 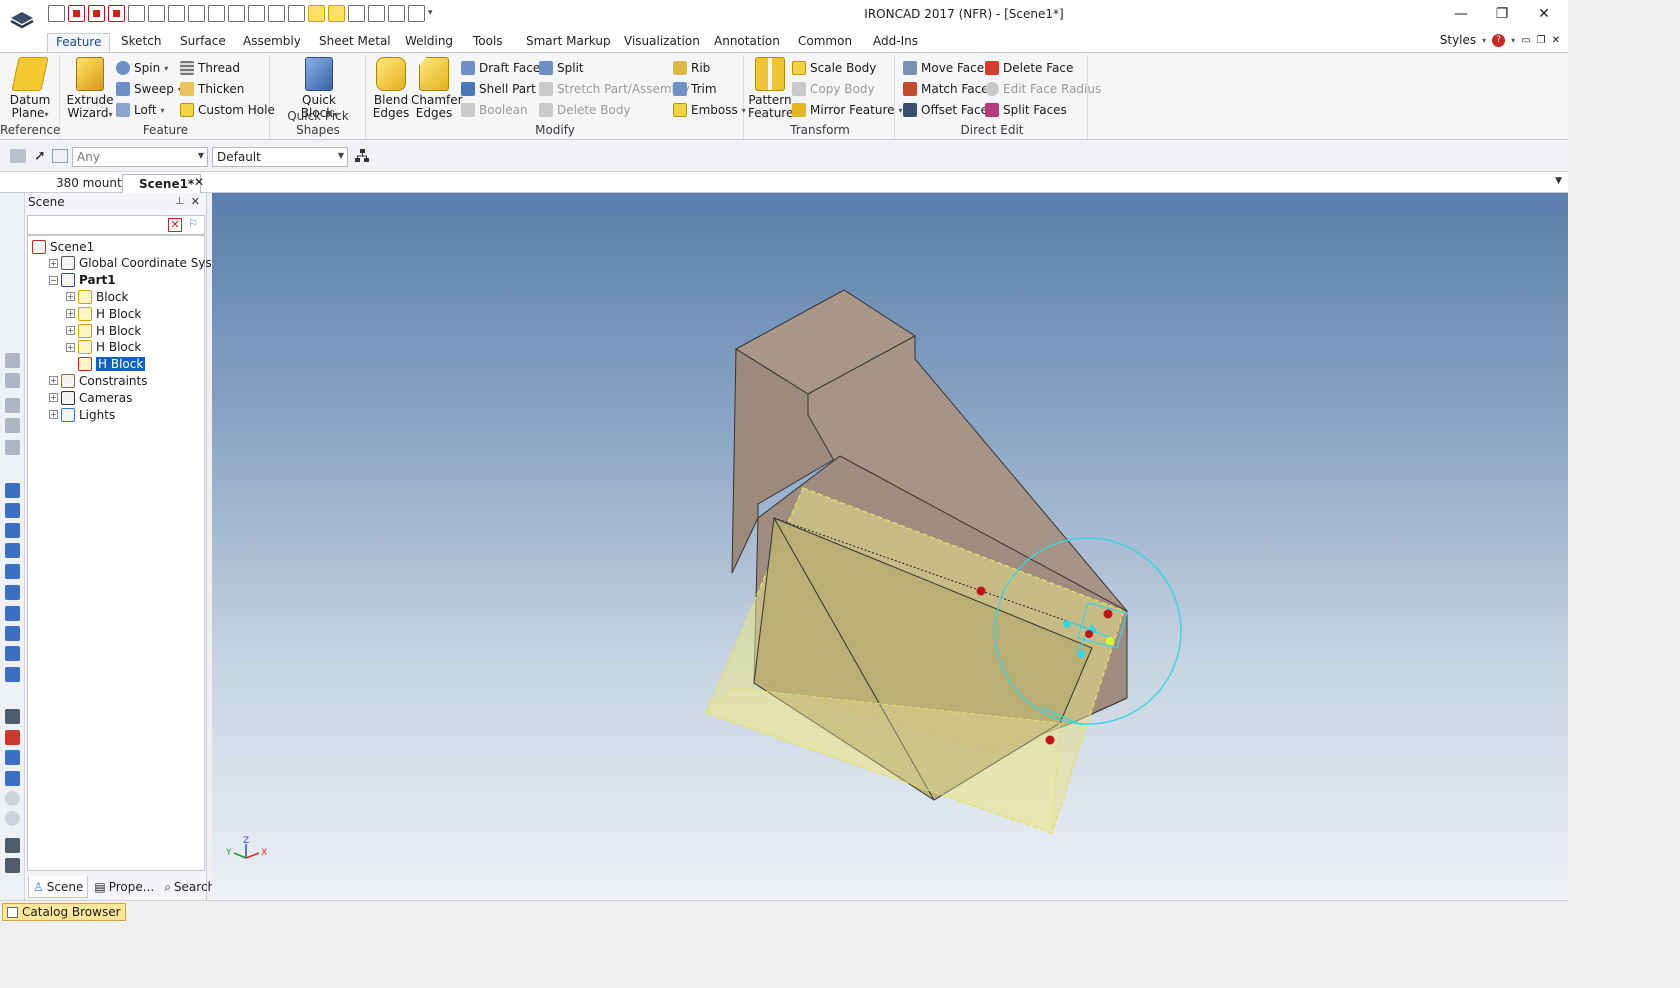 What do you see at coordinates (614, 89) in the screenshot?
I see `stretch-part-assembly-button: Stretch Part/Assembly` at bounding box center [614, 89].